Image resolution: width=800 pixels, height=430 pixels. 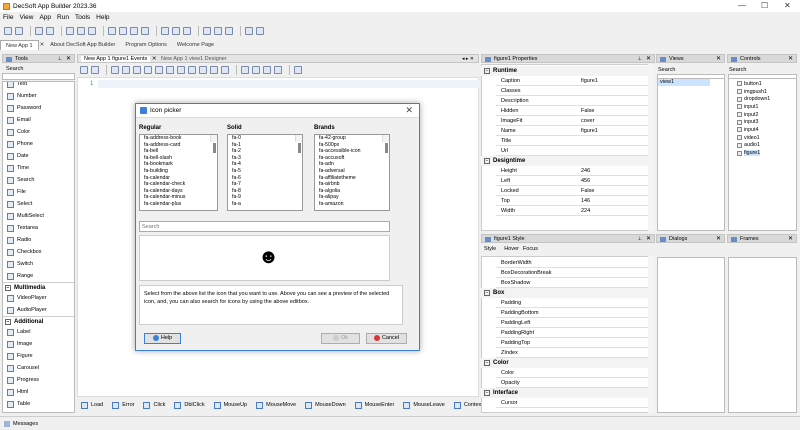 What do you see at coordinates (468, 59) in the screenshot?
I see `tab-scroll-icon: ◂ ▸ ✕` at bounding box center [468, 59].